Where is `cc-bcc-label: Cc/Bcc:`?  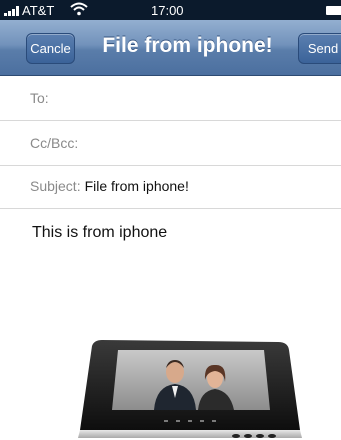 cc-bcc-label: Cc/Bcc: is located at coordinates (54, 143).